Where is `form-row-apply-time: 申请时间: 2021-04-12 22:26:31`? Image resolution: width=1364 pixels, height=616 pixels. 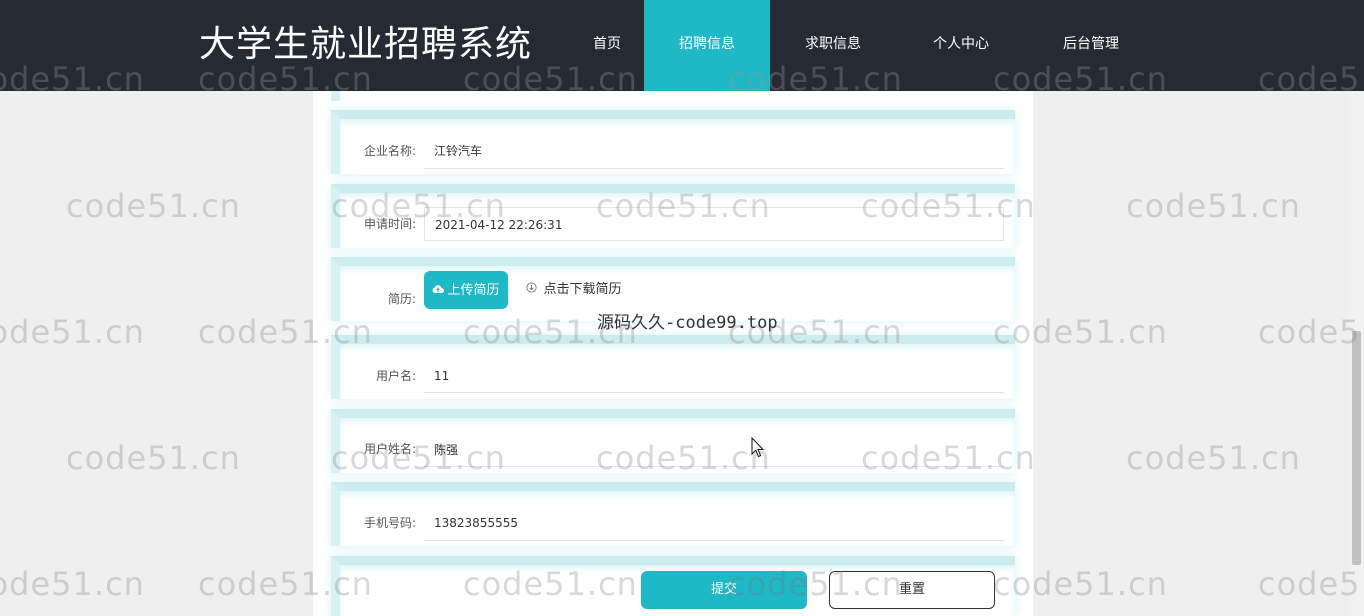
form-row-apply-time: 申请时间: 2021-04-12 22:26:31 is located at coordinates (673, 216).